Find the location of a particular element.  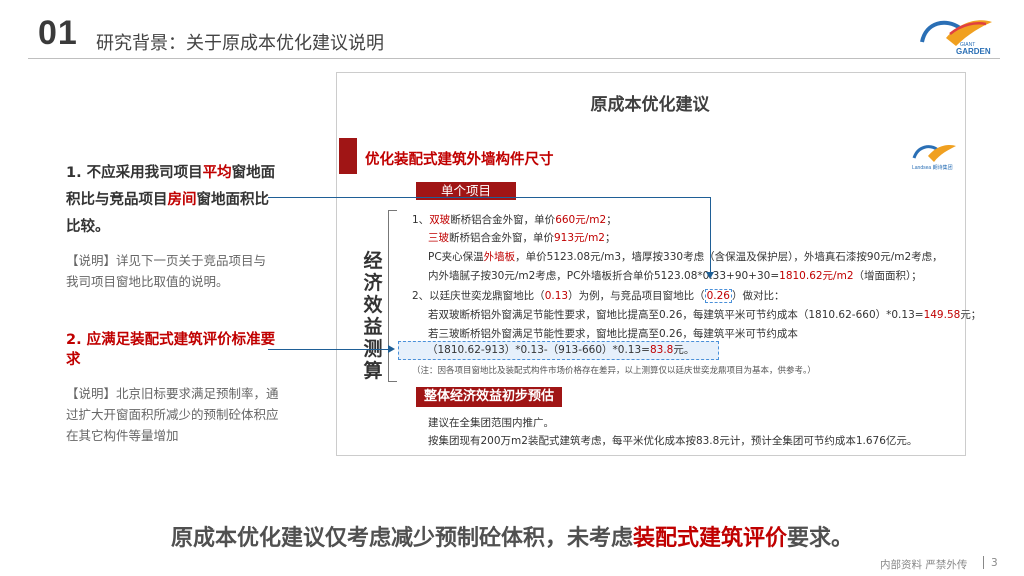

tag-overall-estimate: 整体经济效益初步预估 is located at coordinates (489, 397).